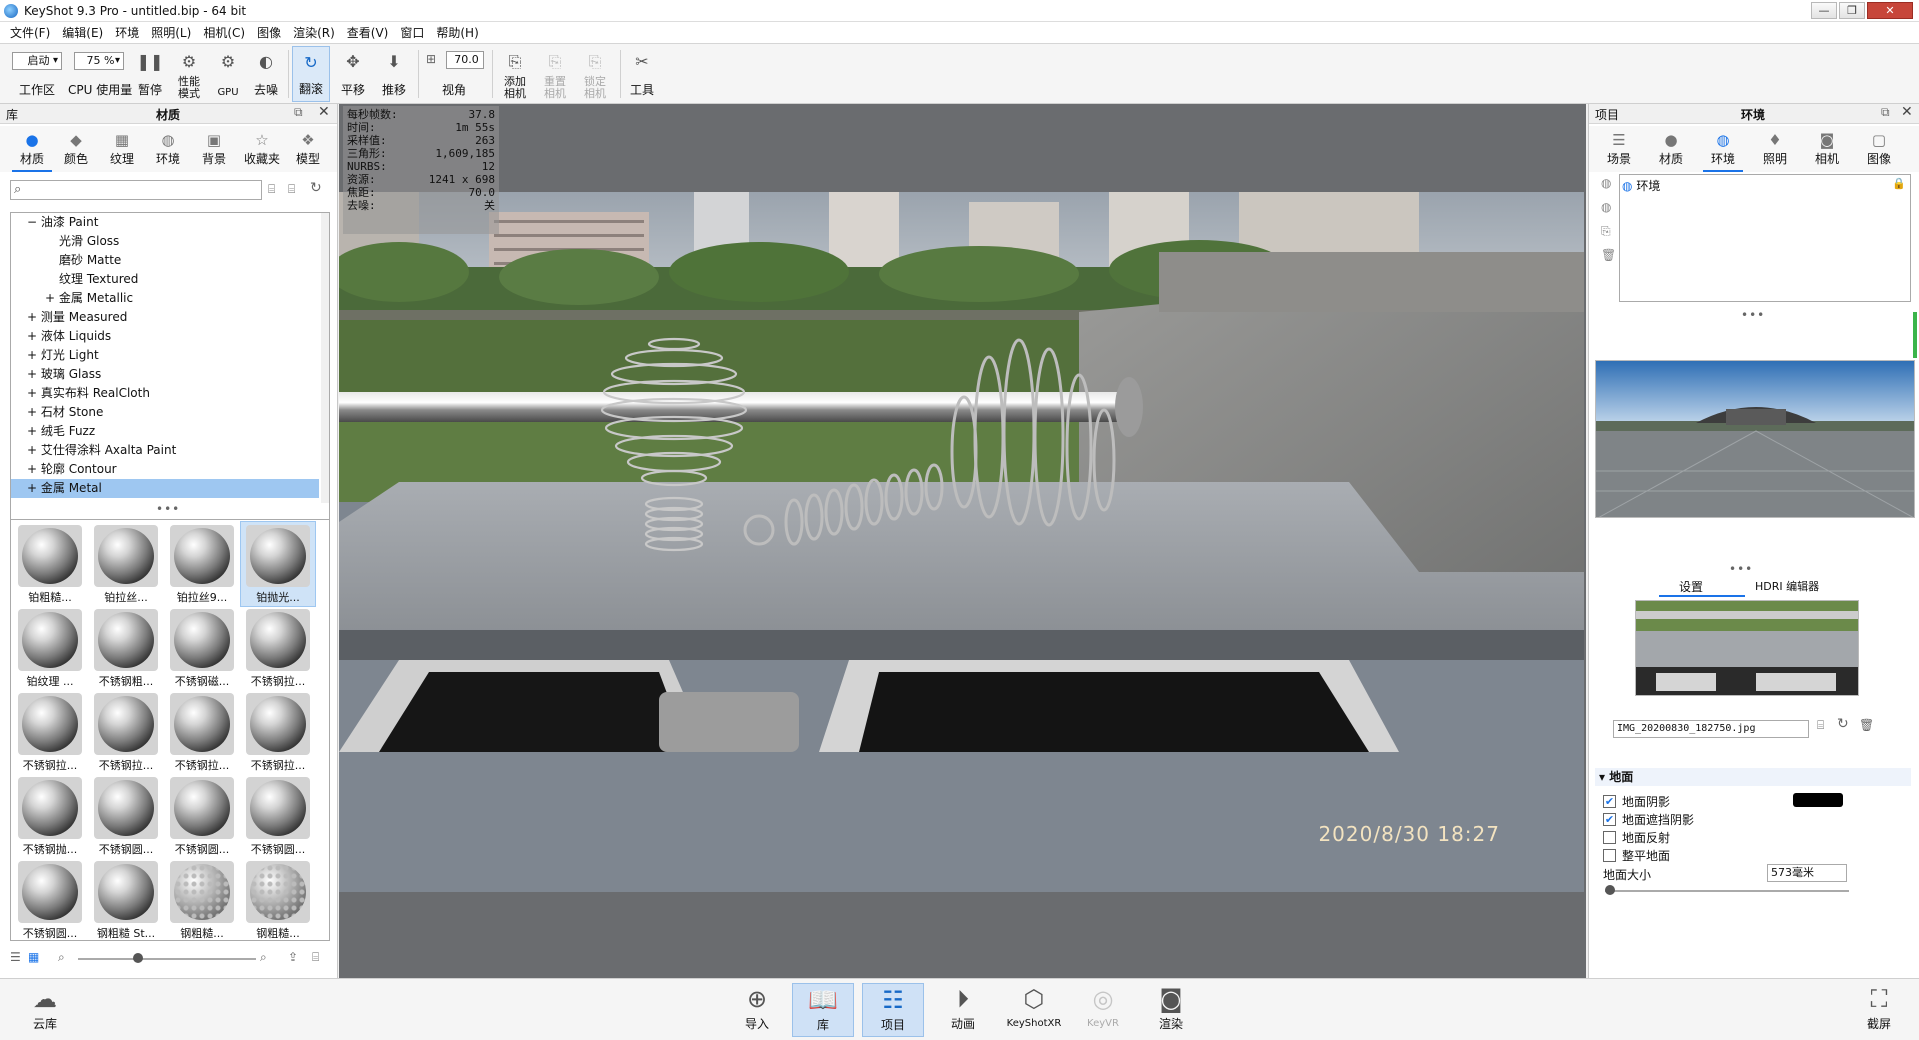 This screenshot has width=1919, height=1040. Describe the element at coordinates (457, 32) in the screenshot. I see `menu-help: 帮助(H)` at that location.